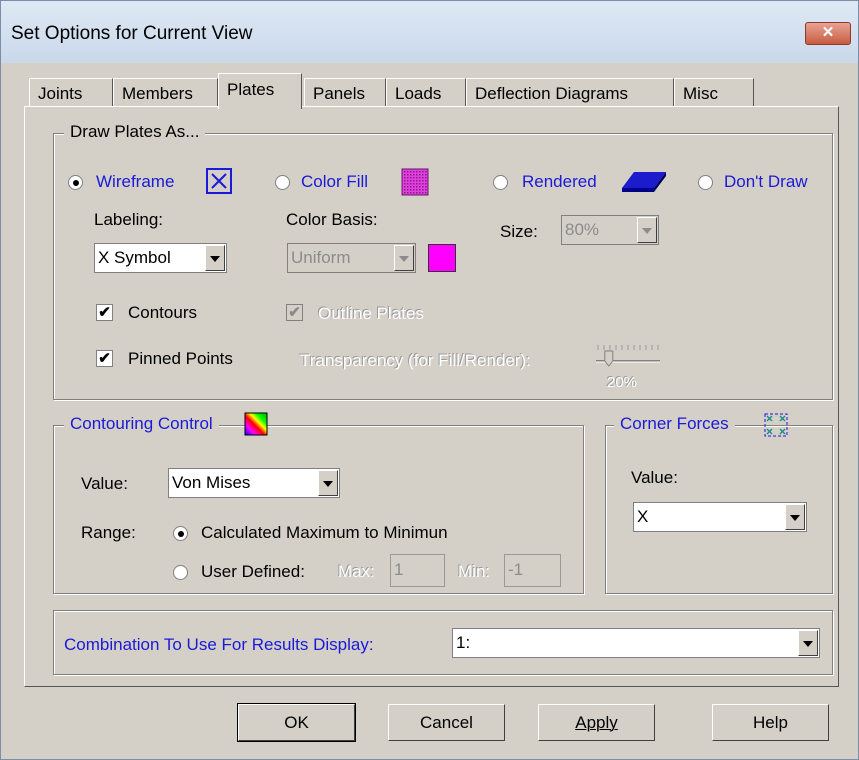  What do you see at coordinates (345, 93) in the screenshot?
I see `tab-panels: Panels` at bounding box center [345, 93].